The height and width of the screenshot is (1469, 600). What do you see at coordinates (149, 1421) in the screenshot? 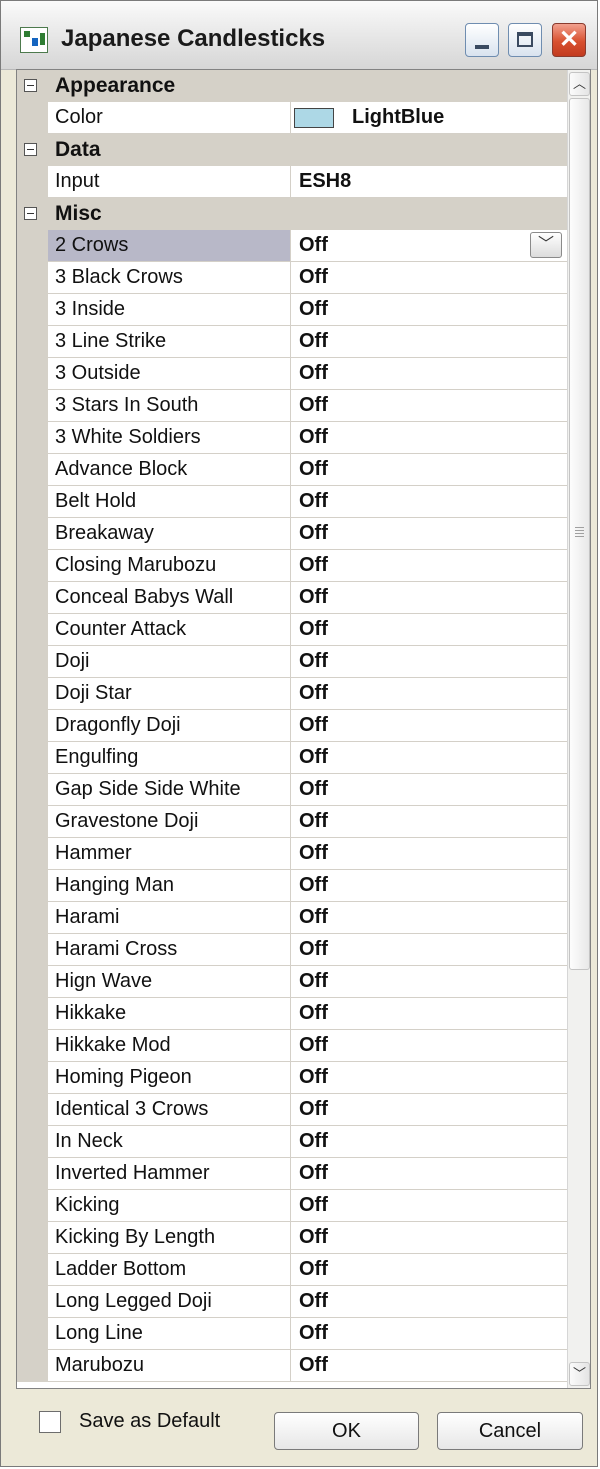
I see `save-default-label: Save as Default` at bounding box center [149, 1421].